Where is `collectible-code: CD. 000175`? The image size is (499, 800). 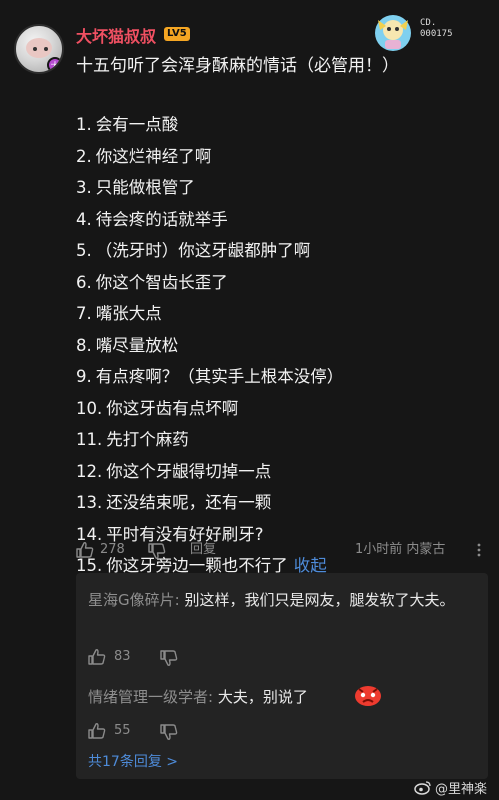 collectible-code: CD. 000175 is located at coordinates (436, 29).